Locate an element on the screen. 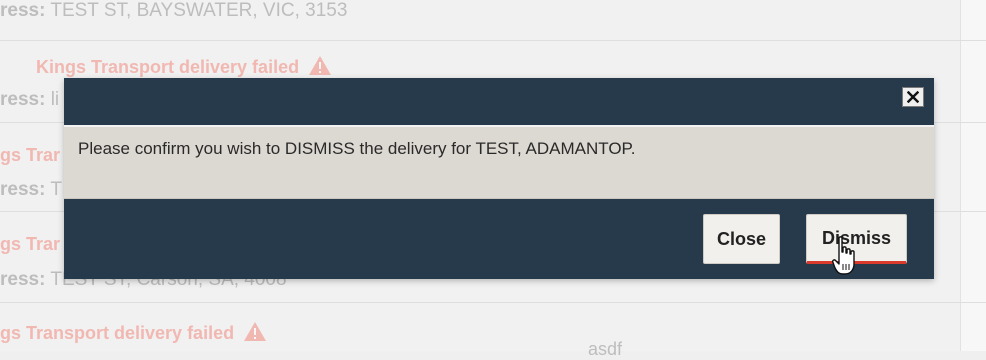  address-value: T is located at coordinates (56, 189).